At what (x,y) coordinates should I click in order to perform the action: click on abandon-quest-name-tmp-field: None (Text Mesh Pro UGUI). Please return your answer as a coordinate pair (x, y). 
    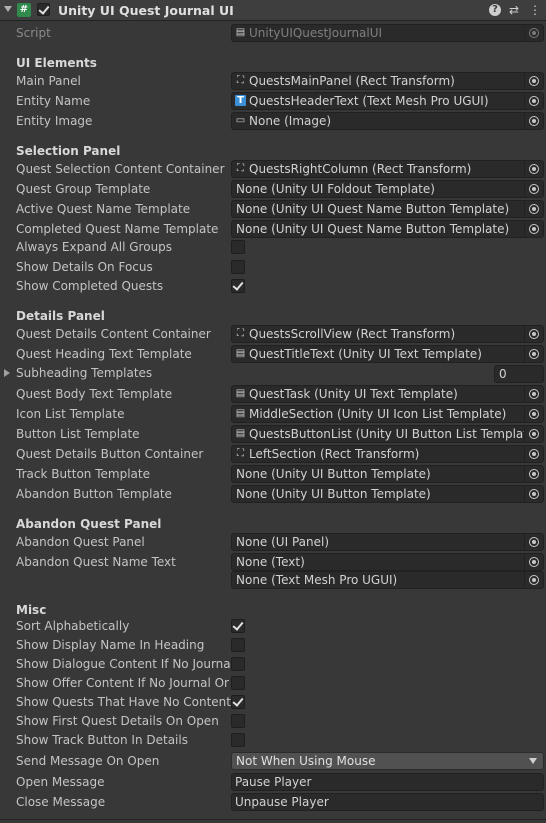
    Looking at the image, I should click on (387, 580).